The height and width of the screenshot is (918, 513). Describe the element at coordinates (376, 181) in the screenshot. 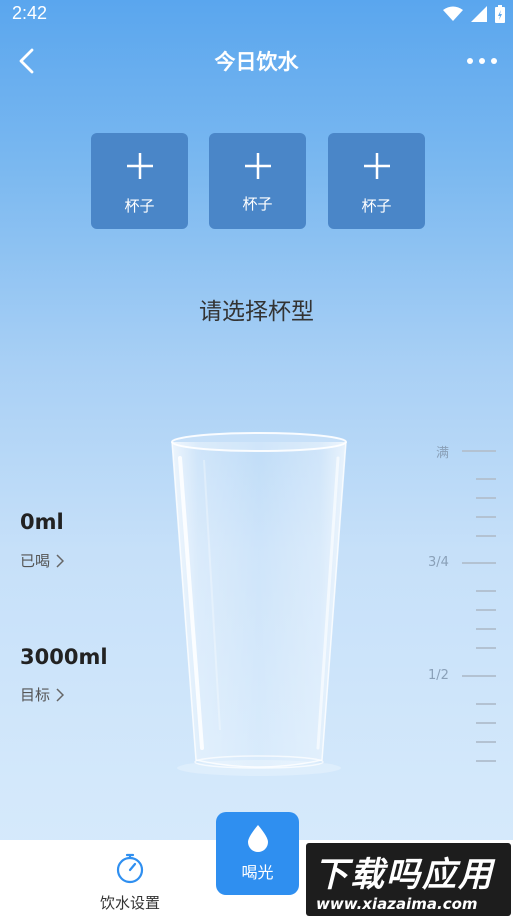

I see `cup-option-3: 杯子` at that location.